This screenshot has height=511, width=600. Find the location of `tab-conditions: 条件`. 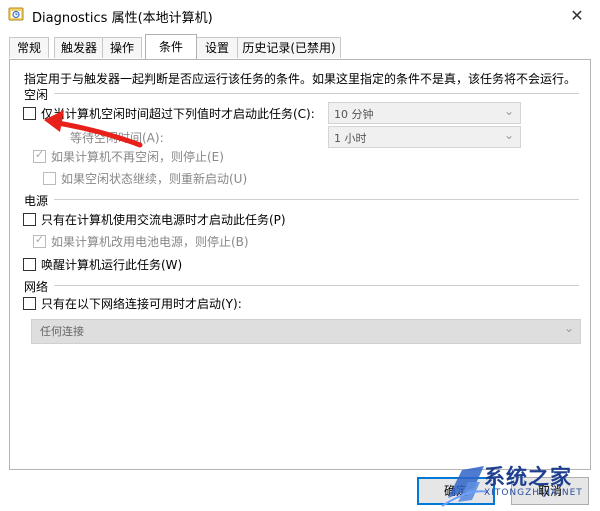

tab-conditions: 条件 is located at coordinates (171, 46).